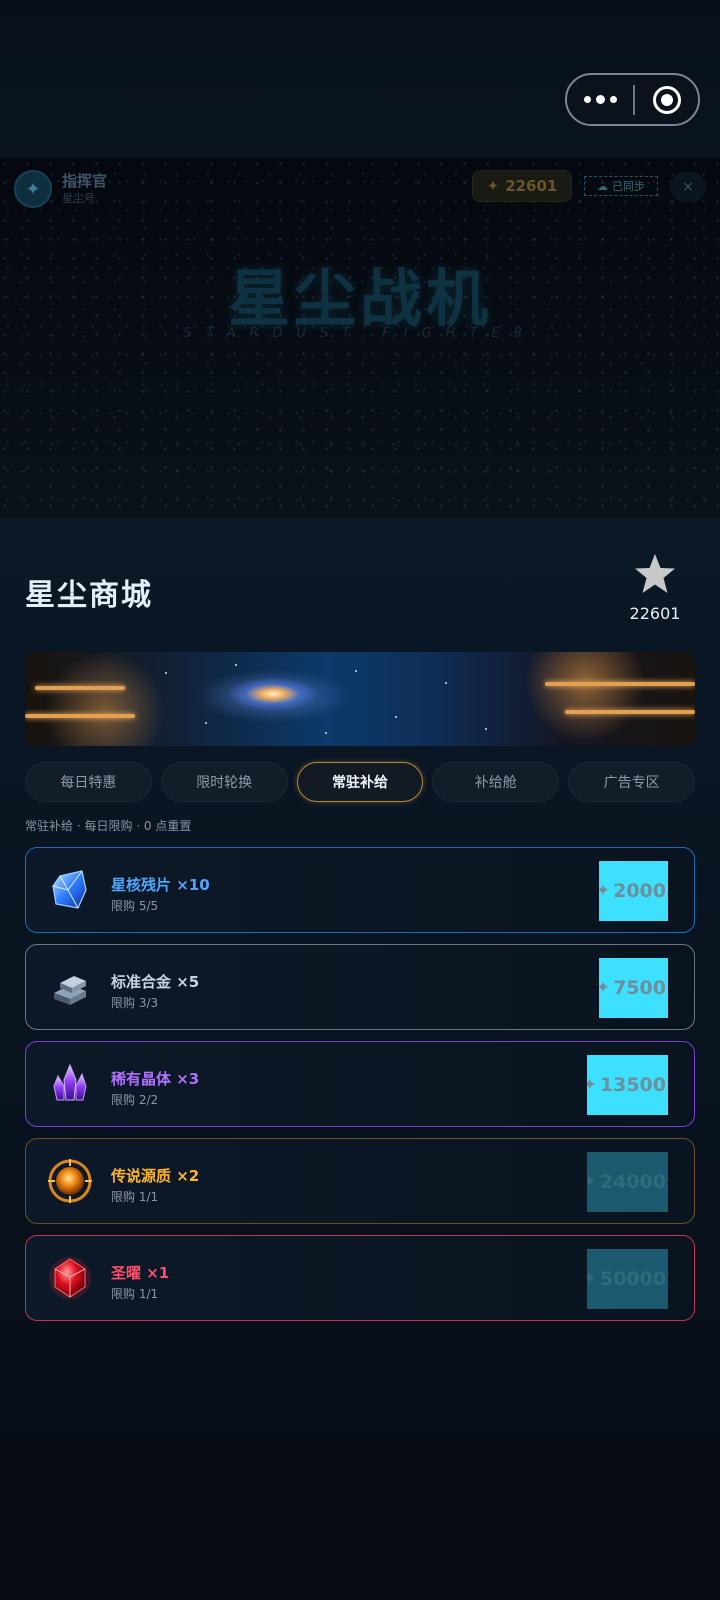 This screenshot has width=720, height=1600. I want to click on promo-banner, so click(360, 699).